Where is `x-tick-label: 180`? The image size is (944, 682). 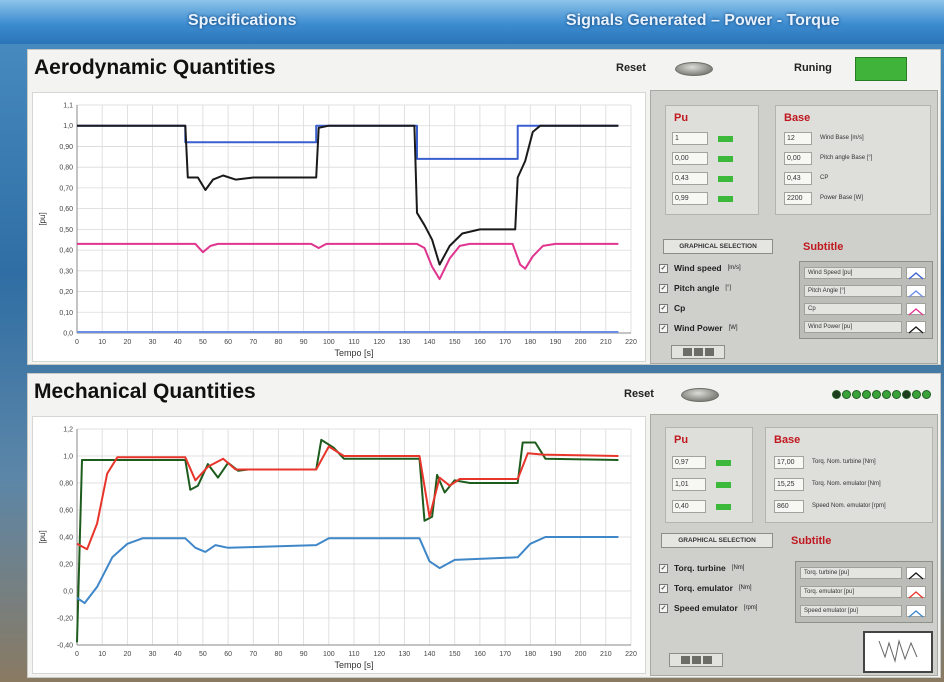
x-tick-label: 180 is located at coordinates (530, 654).